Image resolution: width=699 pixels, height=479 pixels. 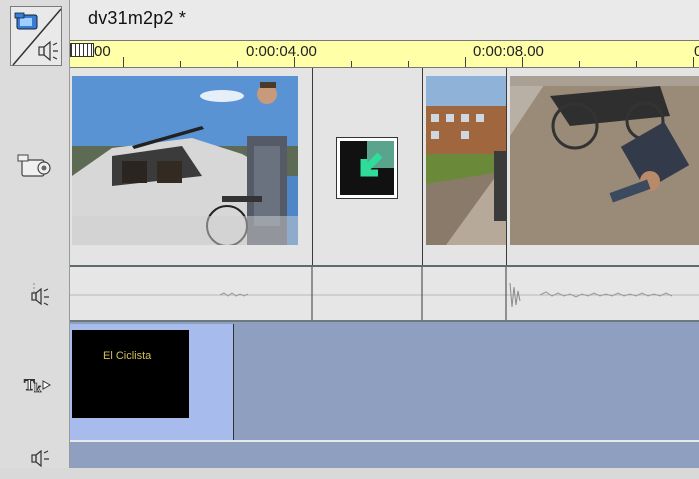 I want to click on transition-thumbnail, so click(x=367, y=168).